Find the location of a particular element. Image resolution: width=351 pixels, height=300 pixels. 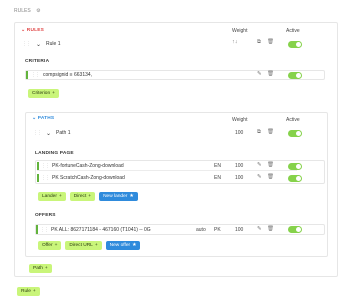

rules-header: ⌄ RULES is located at coordinates (32, 30).